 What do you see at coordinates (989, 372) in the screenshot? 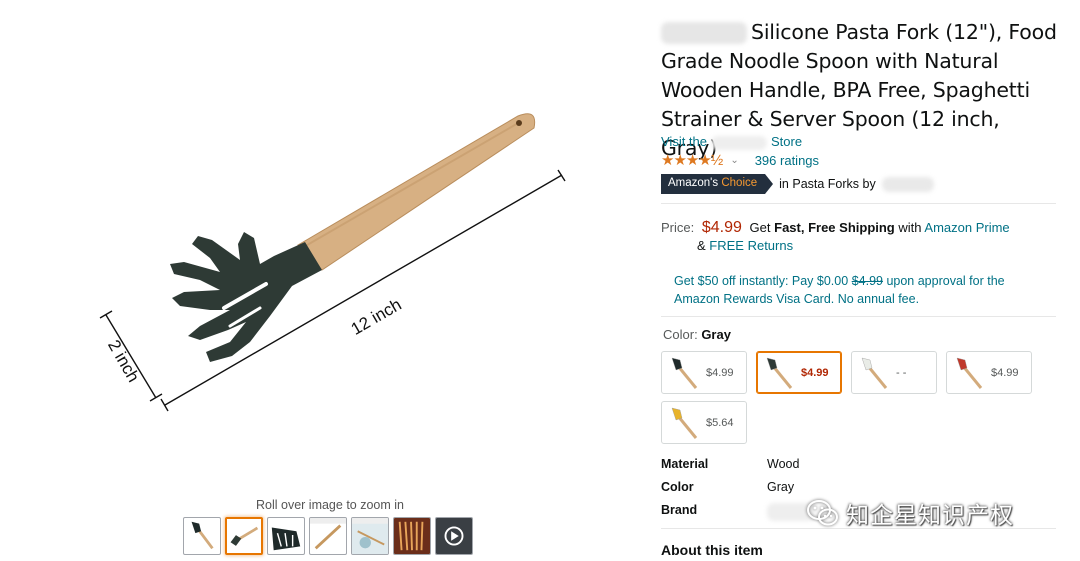
I see `color-swatch-4: $4.99` at bounding box center [989, 372].